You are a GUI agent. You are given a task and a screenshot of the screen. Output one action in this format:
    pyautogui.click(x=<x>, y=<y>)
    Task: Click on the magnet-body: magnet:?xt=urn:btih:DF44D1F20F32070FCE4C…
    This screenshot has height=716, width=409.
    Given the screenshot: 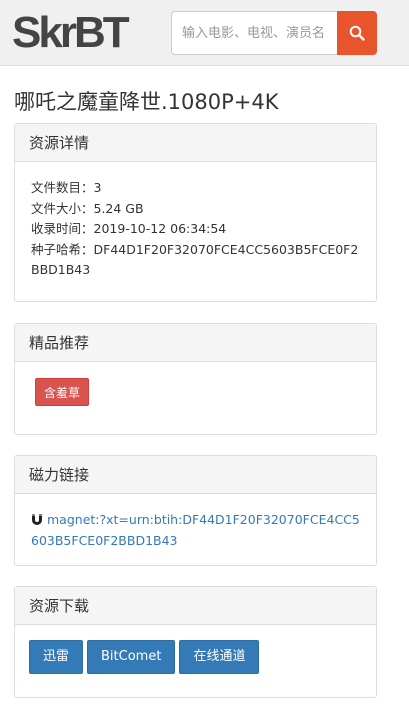 What is the action you would take?
    pyautogui.click(x=195, y=528)
    